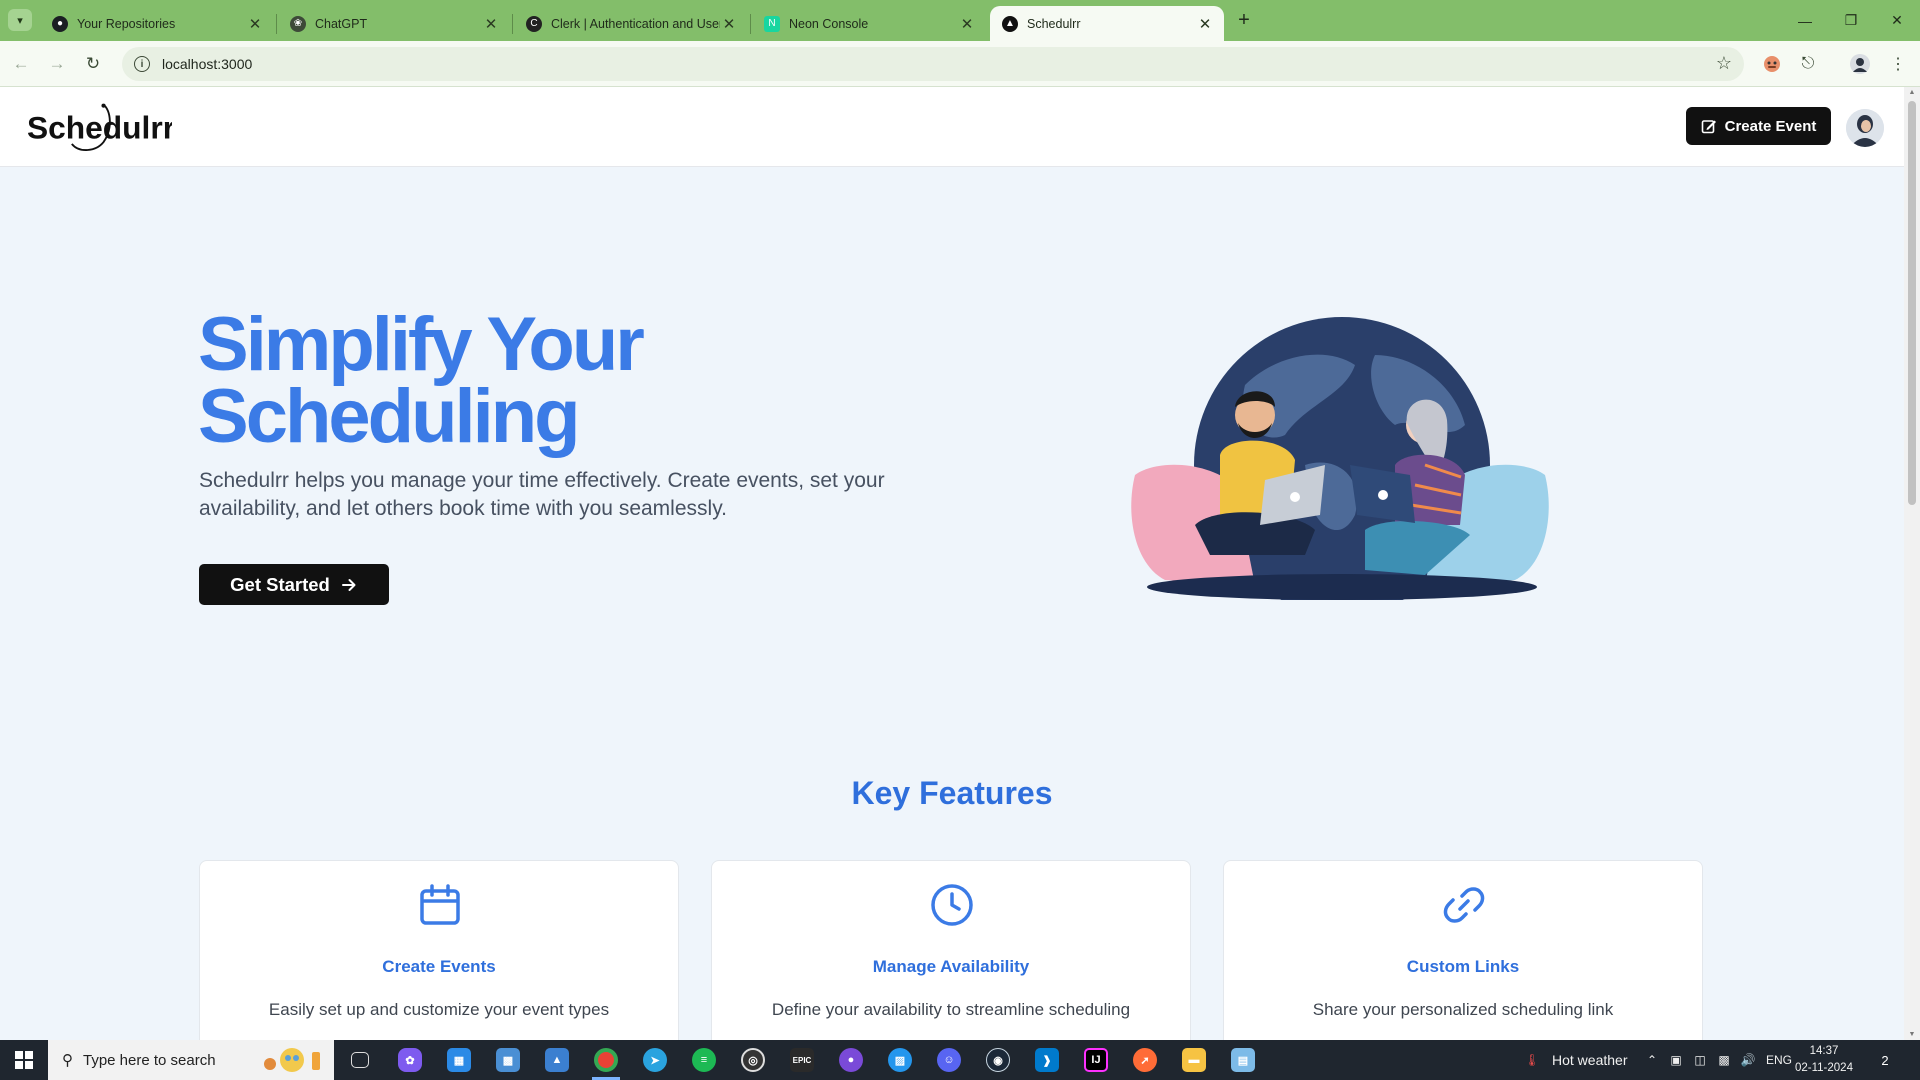  I want to click on thermometer-icon: 🌡, so click(1532, 1060).